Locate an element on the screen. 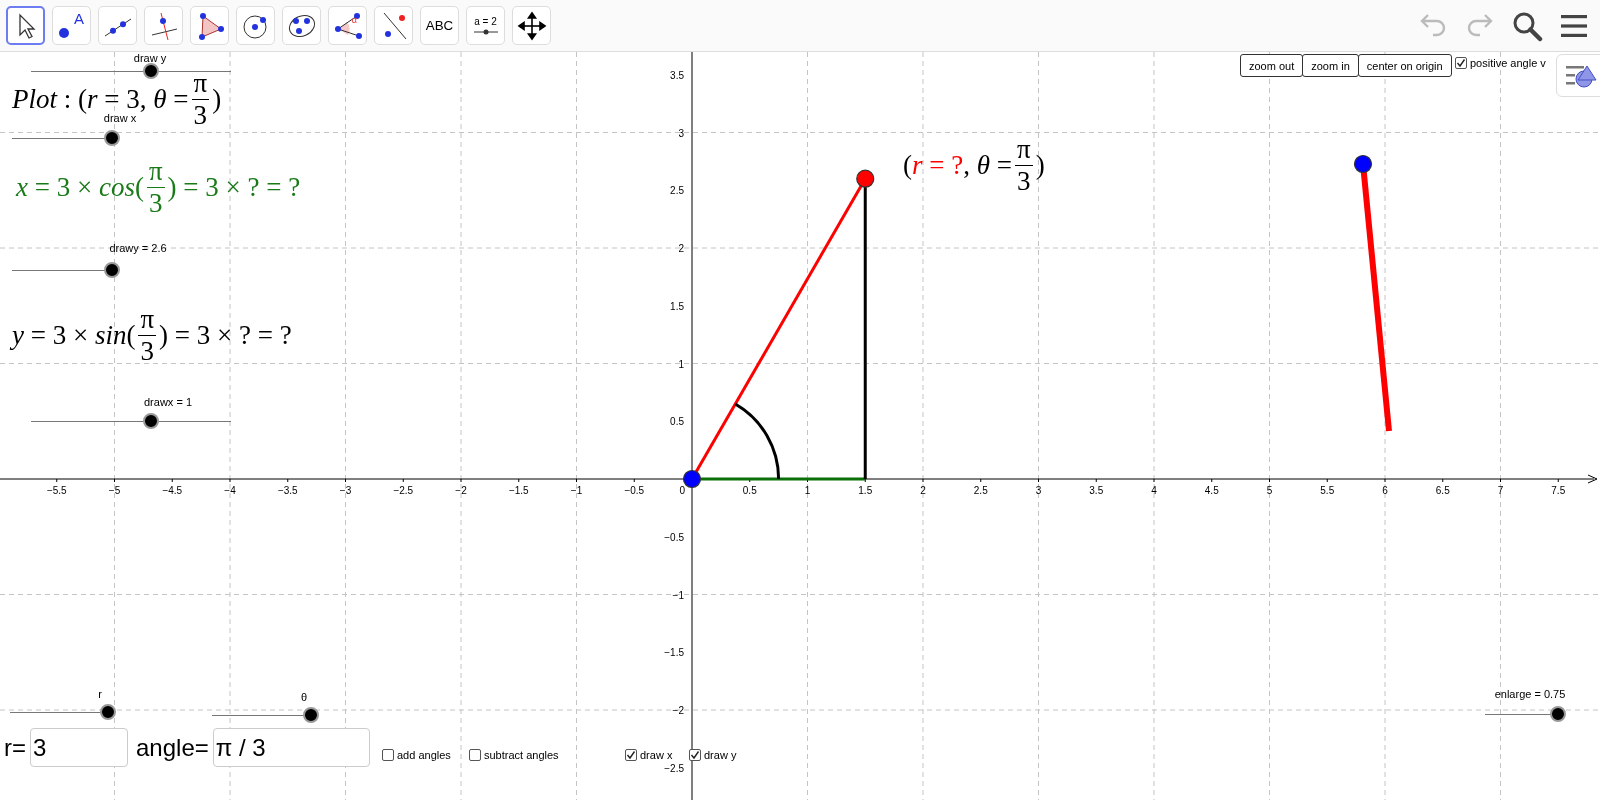  tick-label: 4.5 is located at coordinates (1211, 490).